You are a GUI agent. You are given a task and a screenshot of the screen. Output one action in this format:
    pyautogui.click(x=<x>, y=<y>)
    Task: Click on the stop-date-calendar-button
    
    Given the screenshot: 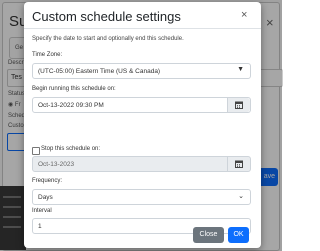 What is the action you would take?
    pyautogui.click(x=238, y=164)
    